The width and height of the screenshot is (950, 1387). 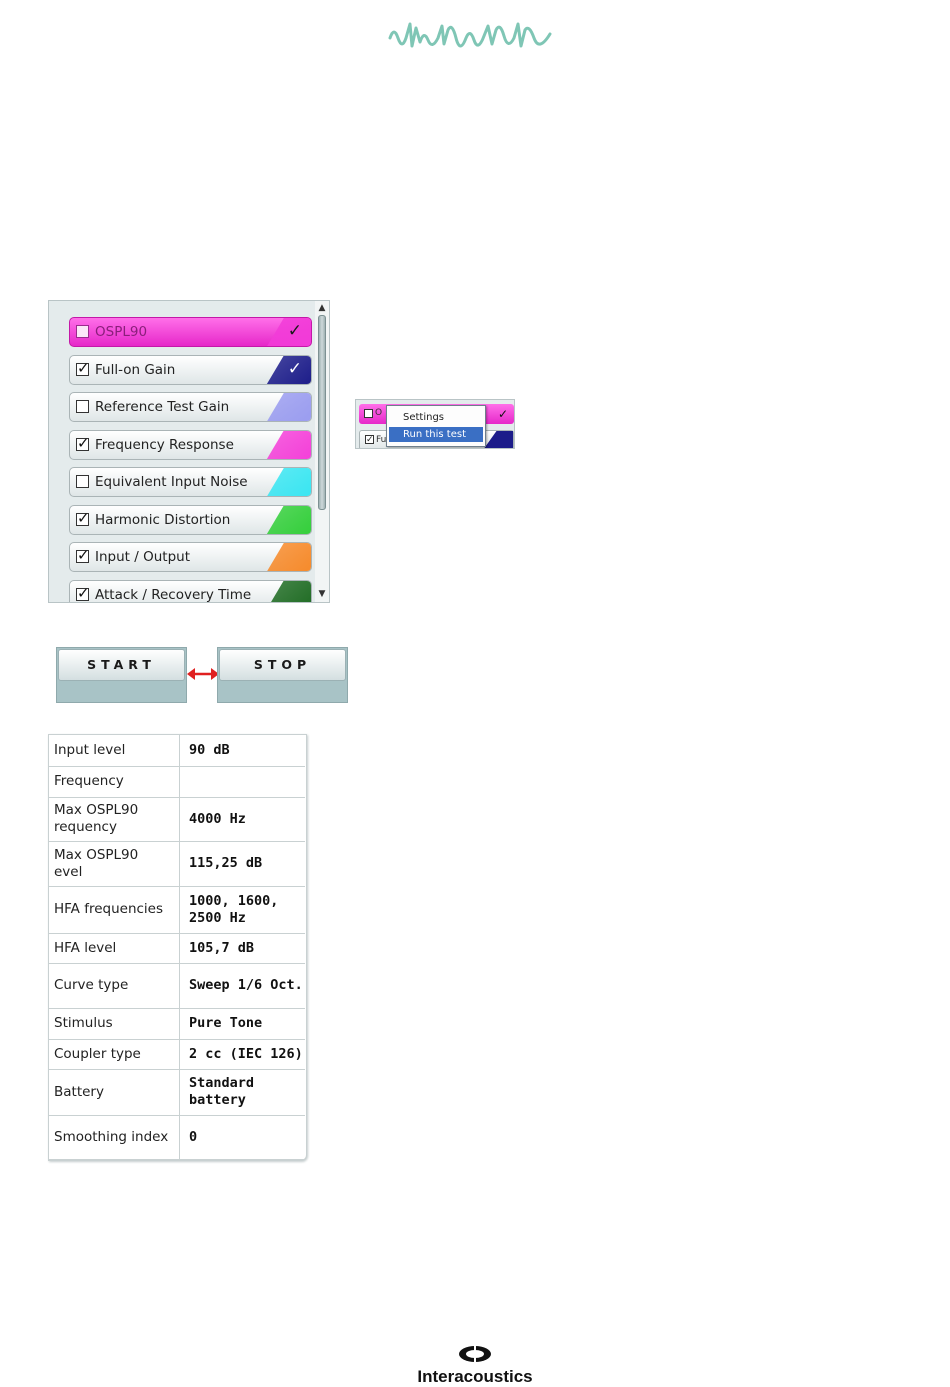 What do you see at coordinates (242, 910) in the screenshot?
I see `result-value: 1000, 1600, 2500 Hz` at bounding box center [242, 910].